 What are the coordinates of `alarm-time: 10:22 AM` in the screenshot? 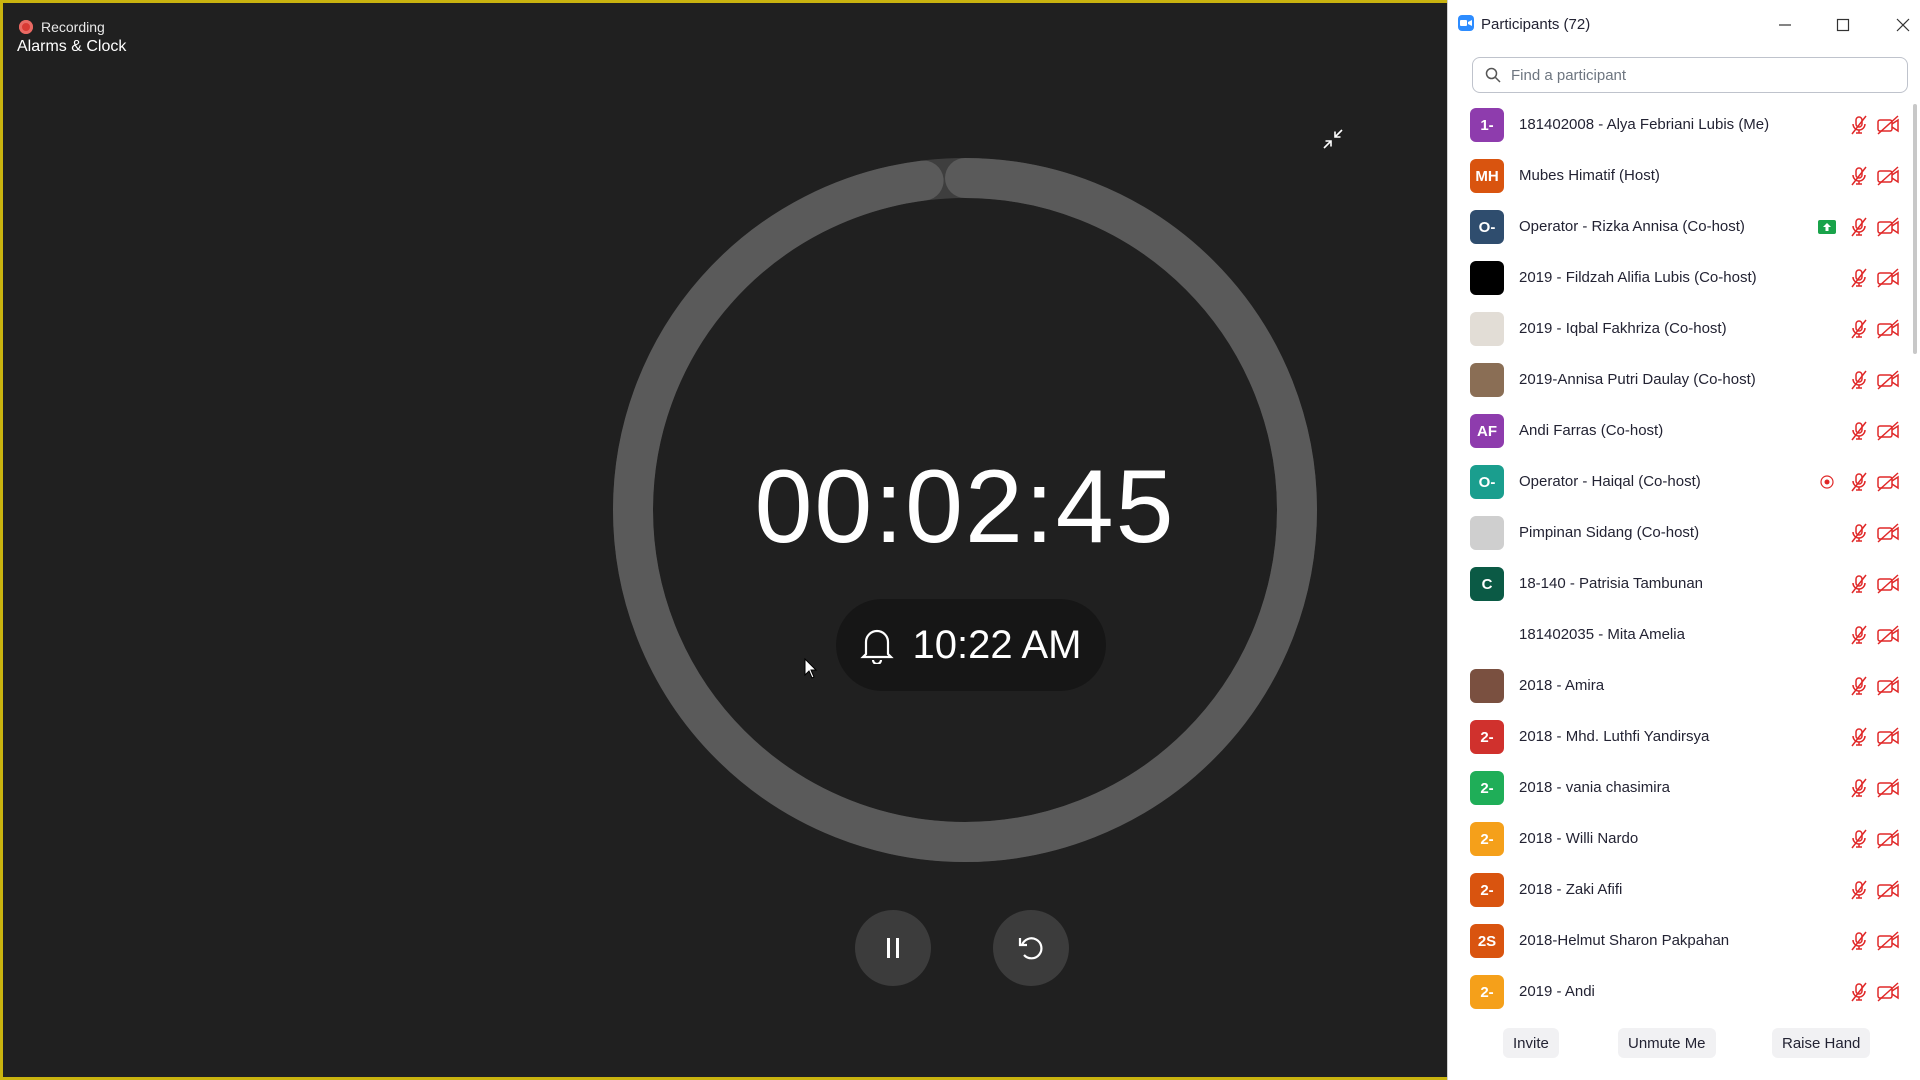 It's located at (997, 644).